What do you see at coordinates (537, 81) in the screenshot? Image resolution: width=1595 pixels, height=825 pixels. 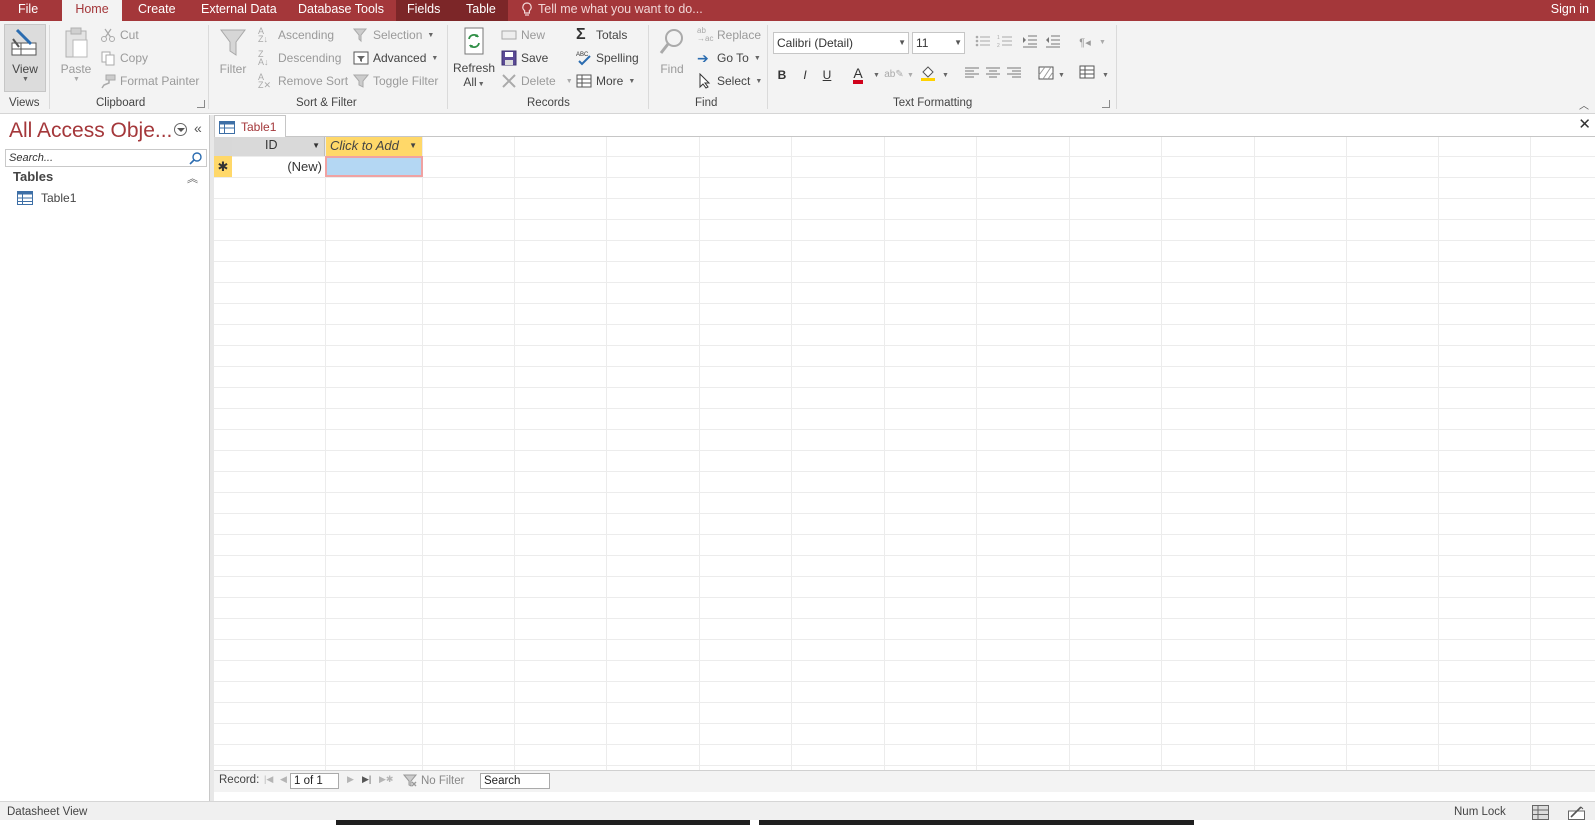 I see `delete-button: Delete ▼` at bounding box center [537, 81].